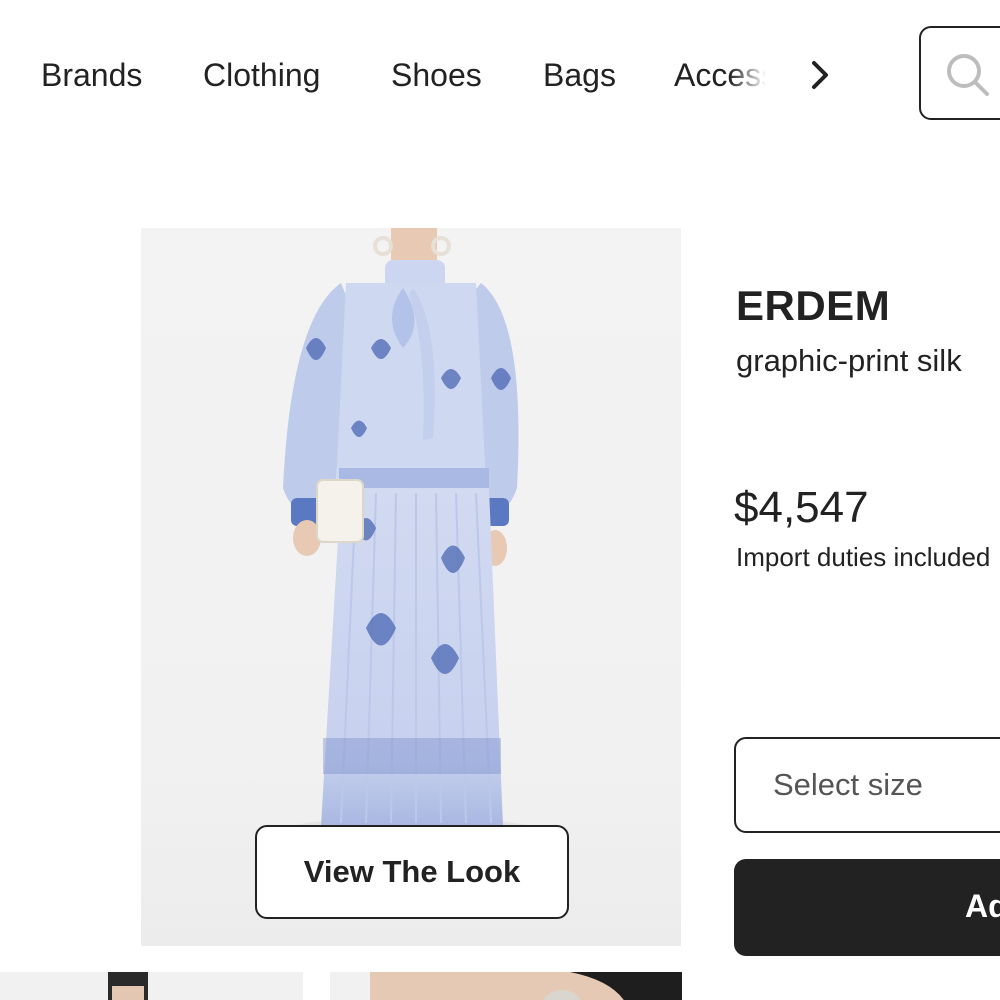 The width and height of the screenshot is (1000, 1000). I want to click on nav-item-bags: Bags, so click(579, 75).